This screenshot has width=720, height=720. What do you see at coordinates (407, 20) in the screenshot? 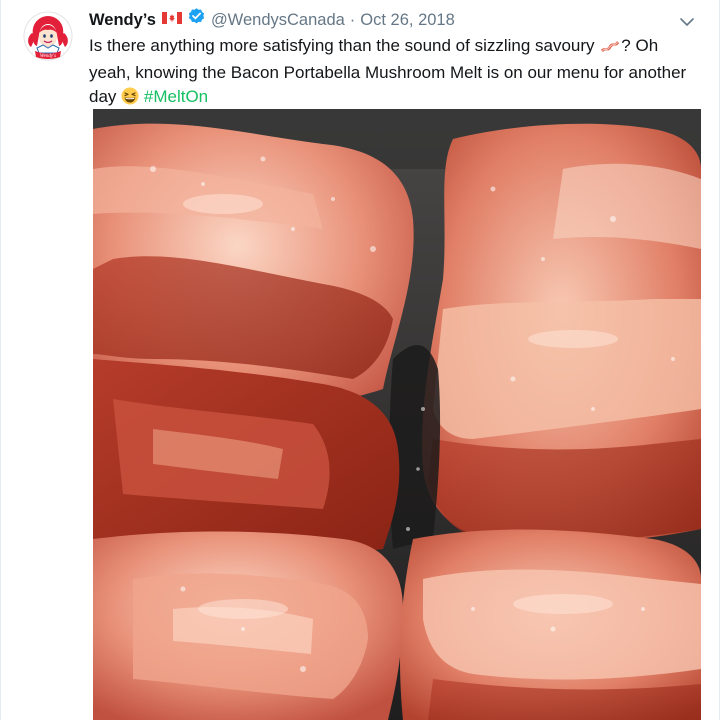
I see `tweet-date: Oct 26, 2018` at bounding box center [407, 20].